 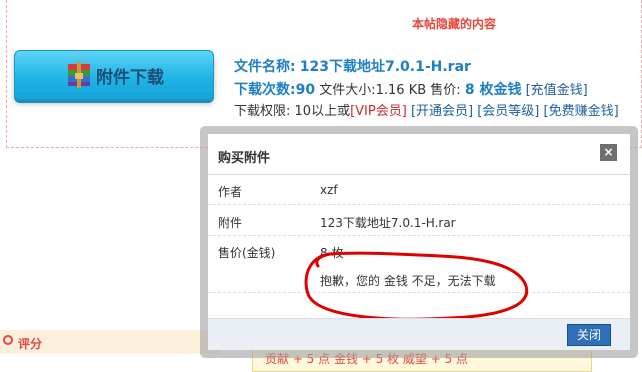 I want to click on rar-archive-icon, so click(x=79, y=75).